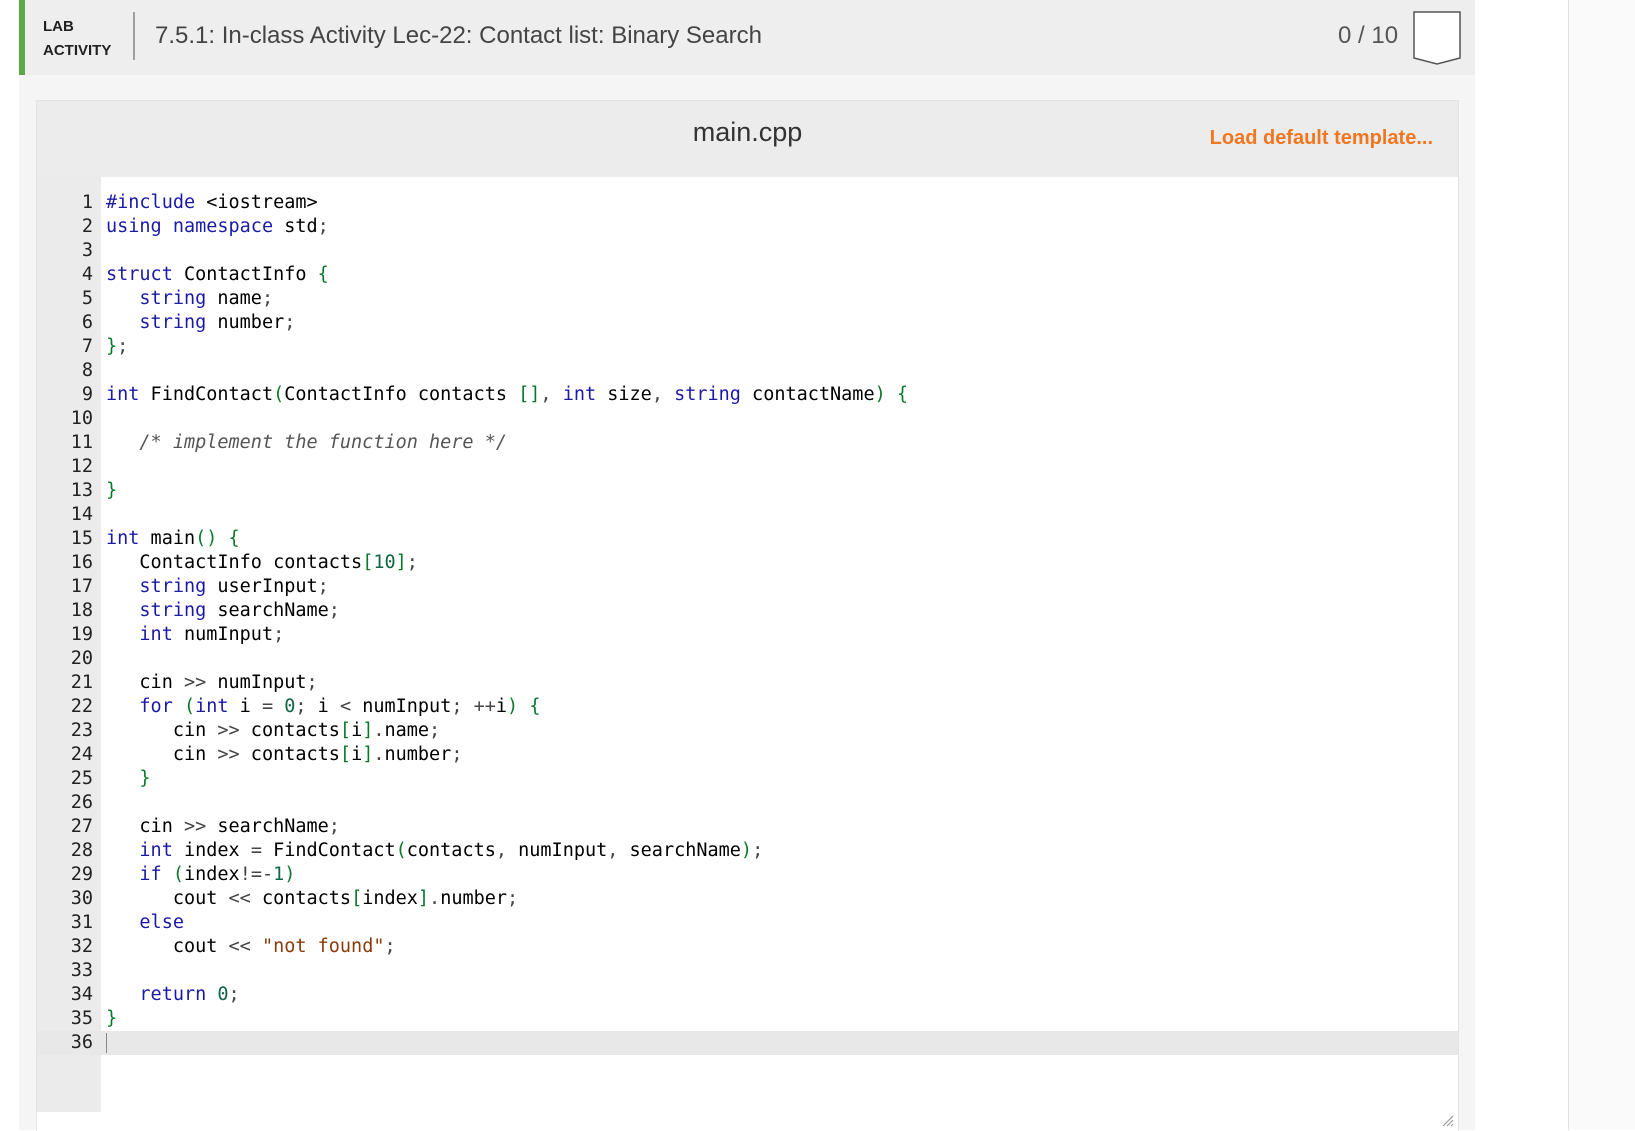 Image resolution: width=1635 pixels, height=1131 pixels. What do you see at coordinates (747, 1019) in the screenshot?
I see `code-line: 35}` at bounding box center [747, 1019].